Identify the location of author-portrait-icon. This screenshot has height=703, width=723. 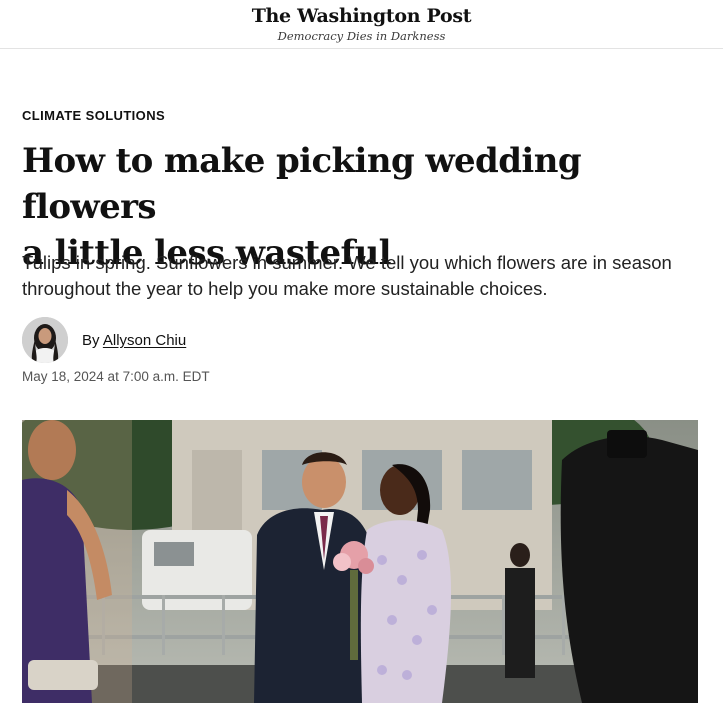
(45, 340).